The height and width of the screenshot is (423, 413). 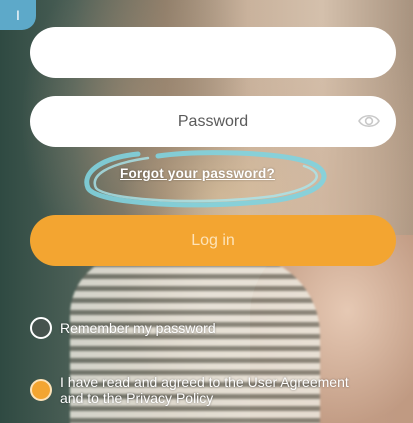 I want to click on account-input, so click(x=213, y=52).